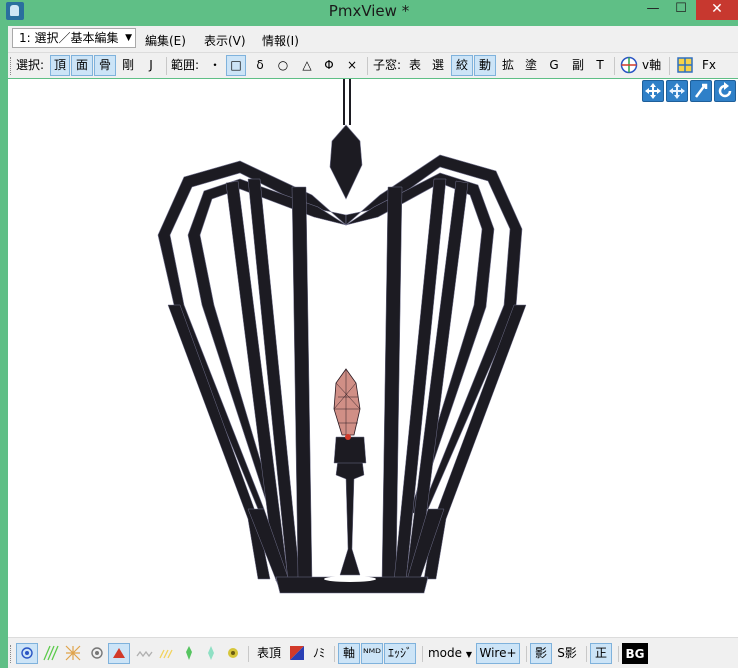 This screenshot has width=738, height=668. What do you see at coordinates (283, 65) in the screenshot?
I see `range-circle-button: ○` at bounding box center [283, 65].